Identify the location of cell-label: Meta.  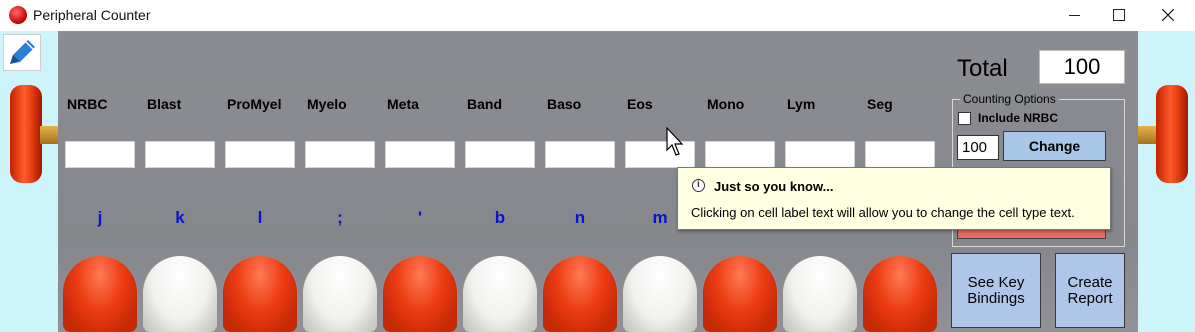
(403, 104).